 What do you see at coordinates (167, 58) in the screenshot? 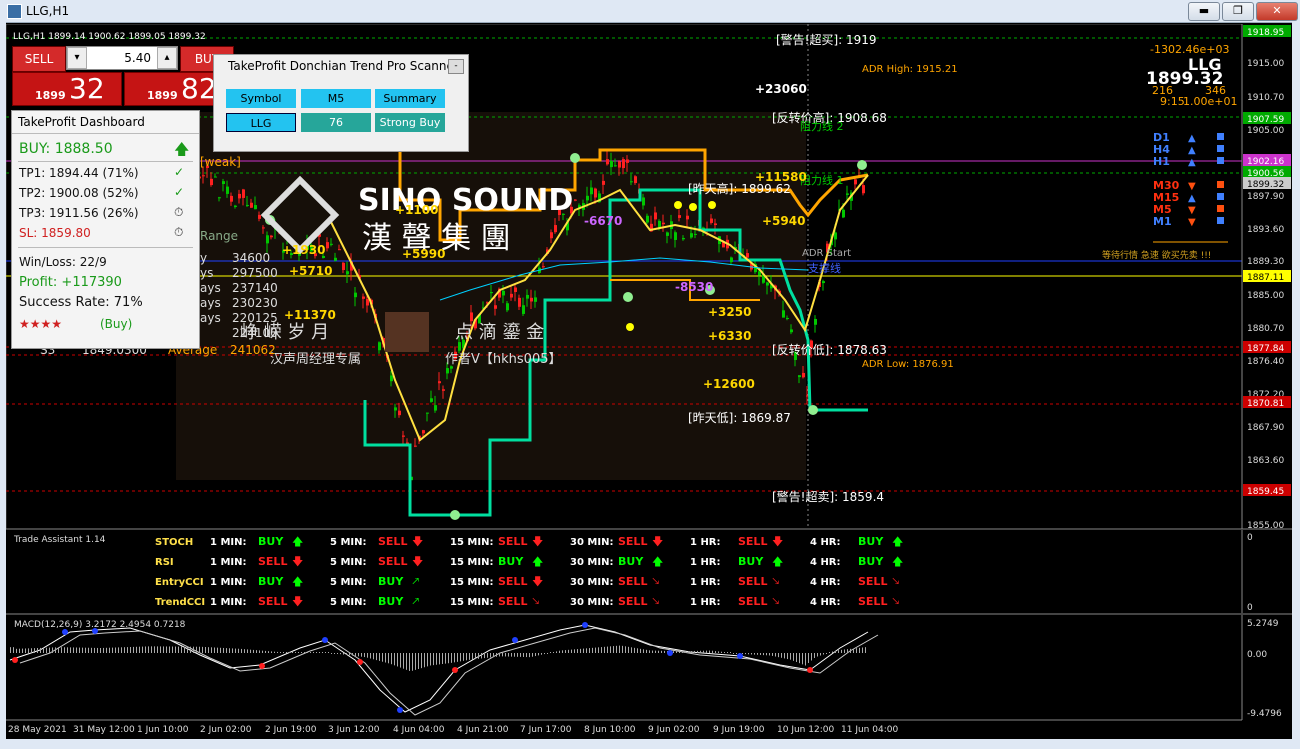
I see `lot-increase-button: ▴` at bounding box center [167, 58].